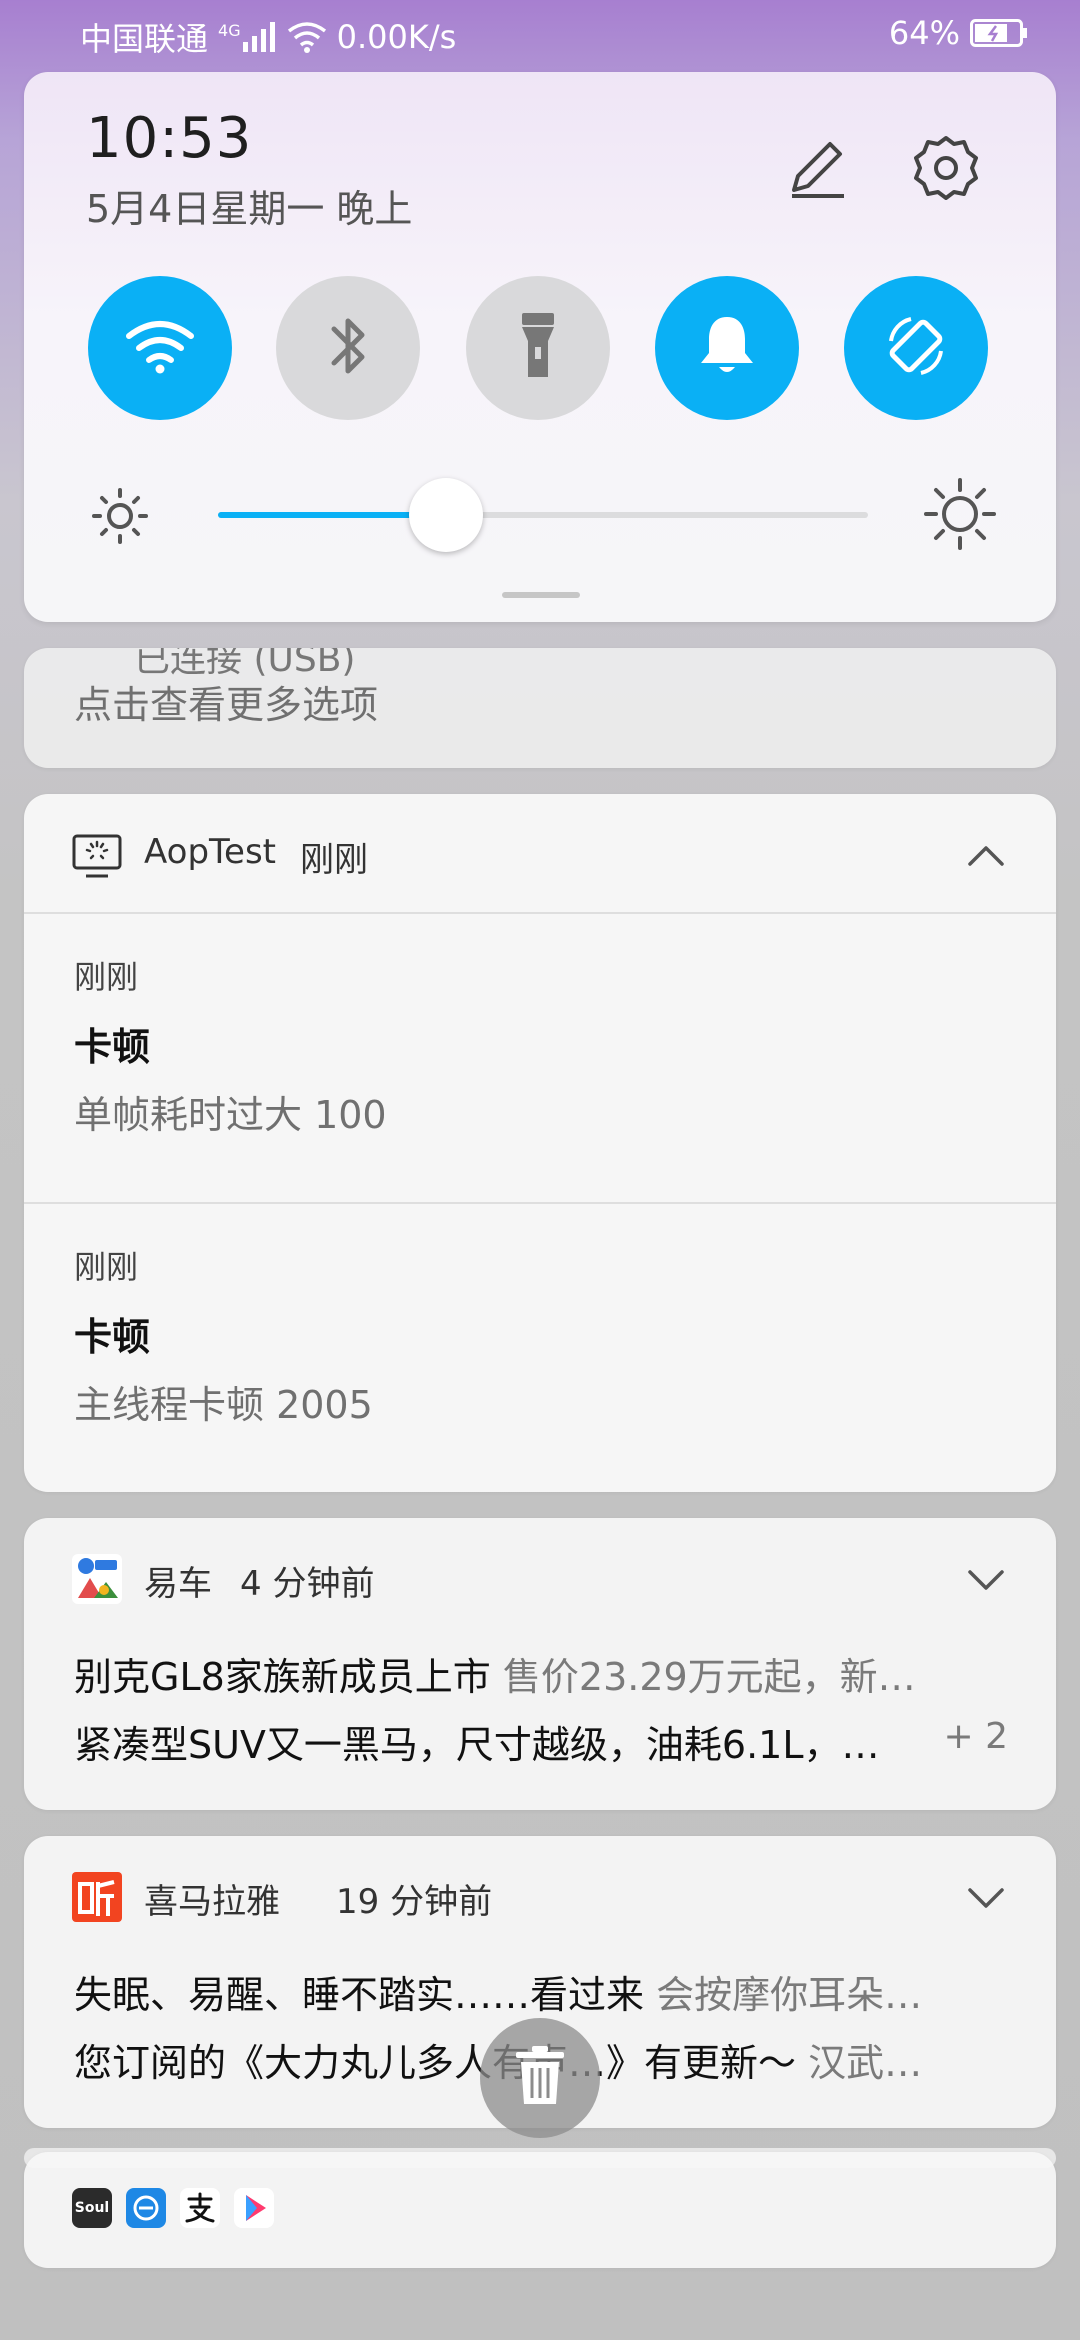 The image size is (1080, 2340). I want to click on status-left: 中国联通 4G 0.00K/s, so click(268, 37).